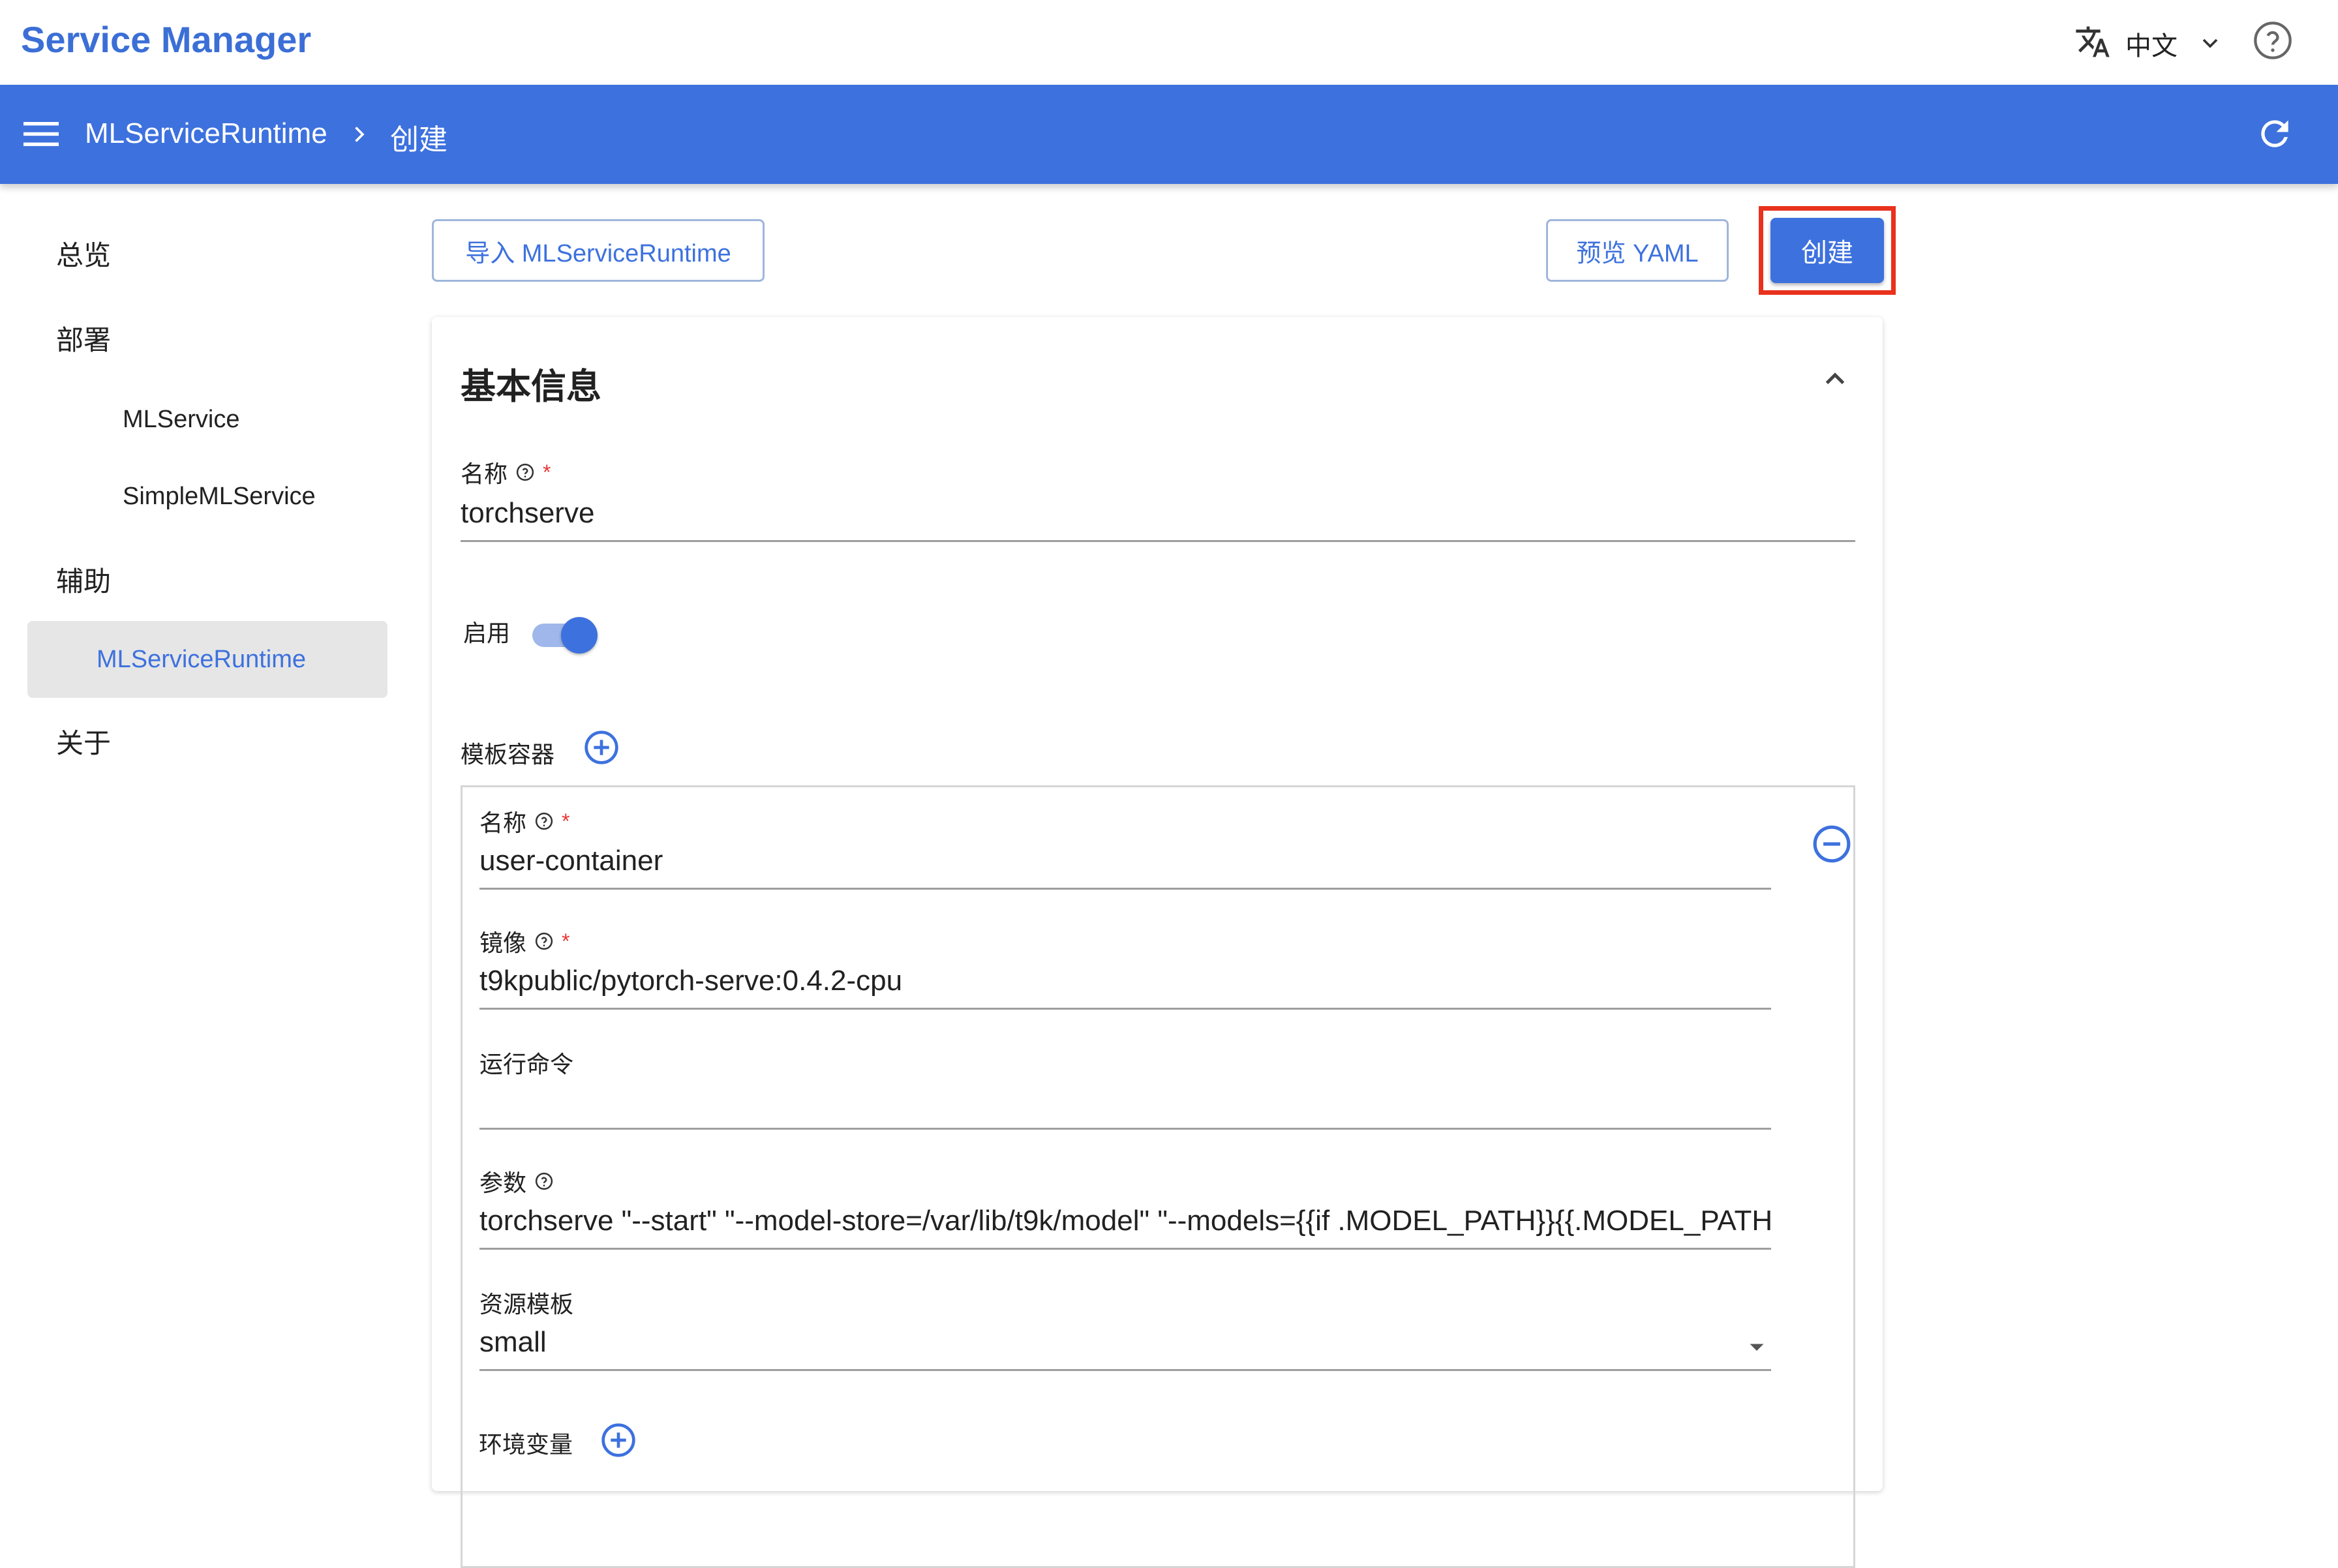 The height and width of the screenshot is (1568, 2338). Describe the element at coordinates (526, 1304) in the screenshot. I see `resource-template-label: 资源模板` at that location.